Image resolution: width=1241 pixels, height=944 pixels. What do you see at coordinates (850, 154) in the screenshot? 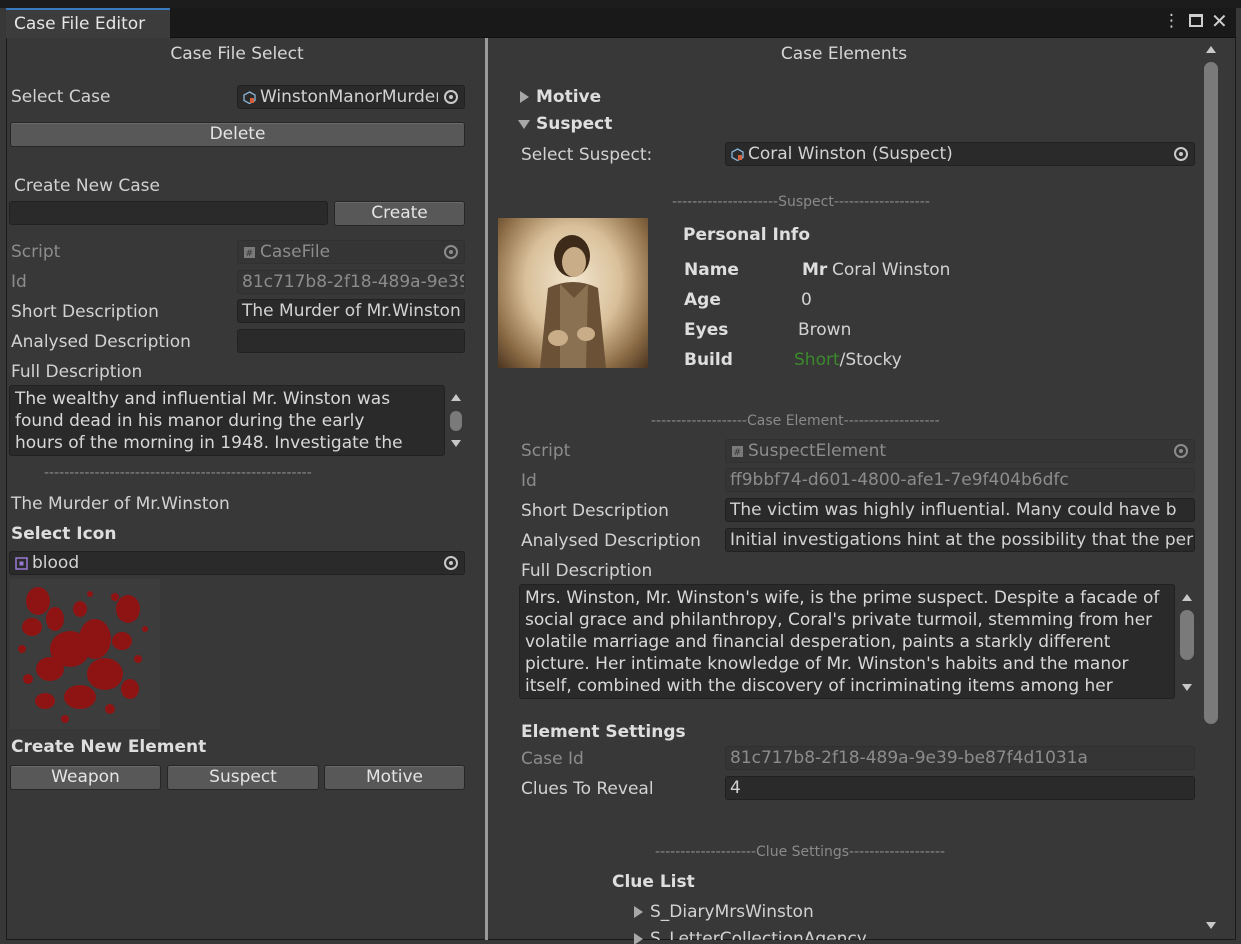
I see `select-suspect-value: Coral Winston (Suspect)` at bounding box center [850, 154].